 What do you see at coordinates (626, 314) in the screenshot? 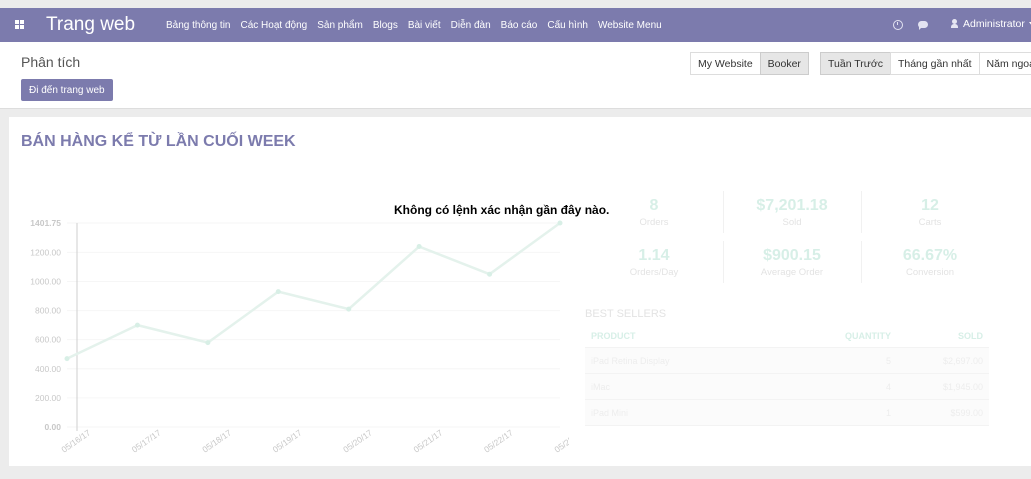
I see `best-sellers-title: BEST SELLERS` at bounding box center [626, 314].